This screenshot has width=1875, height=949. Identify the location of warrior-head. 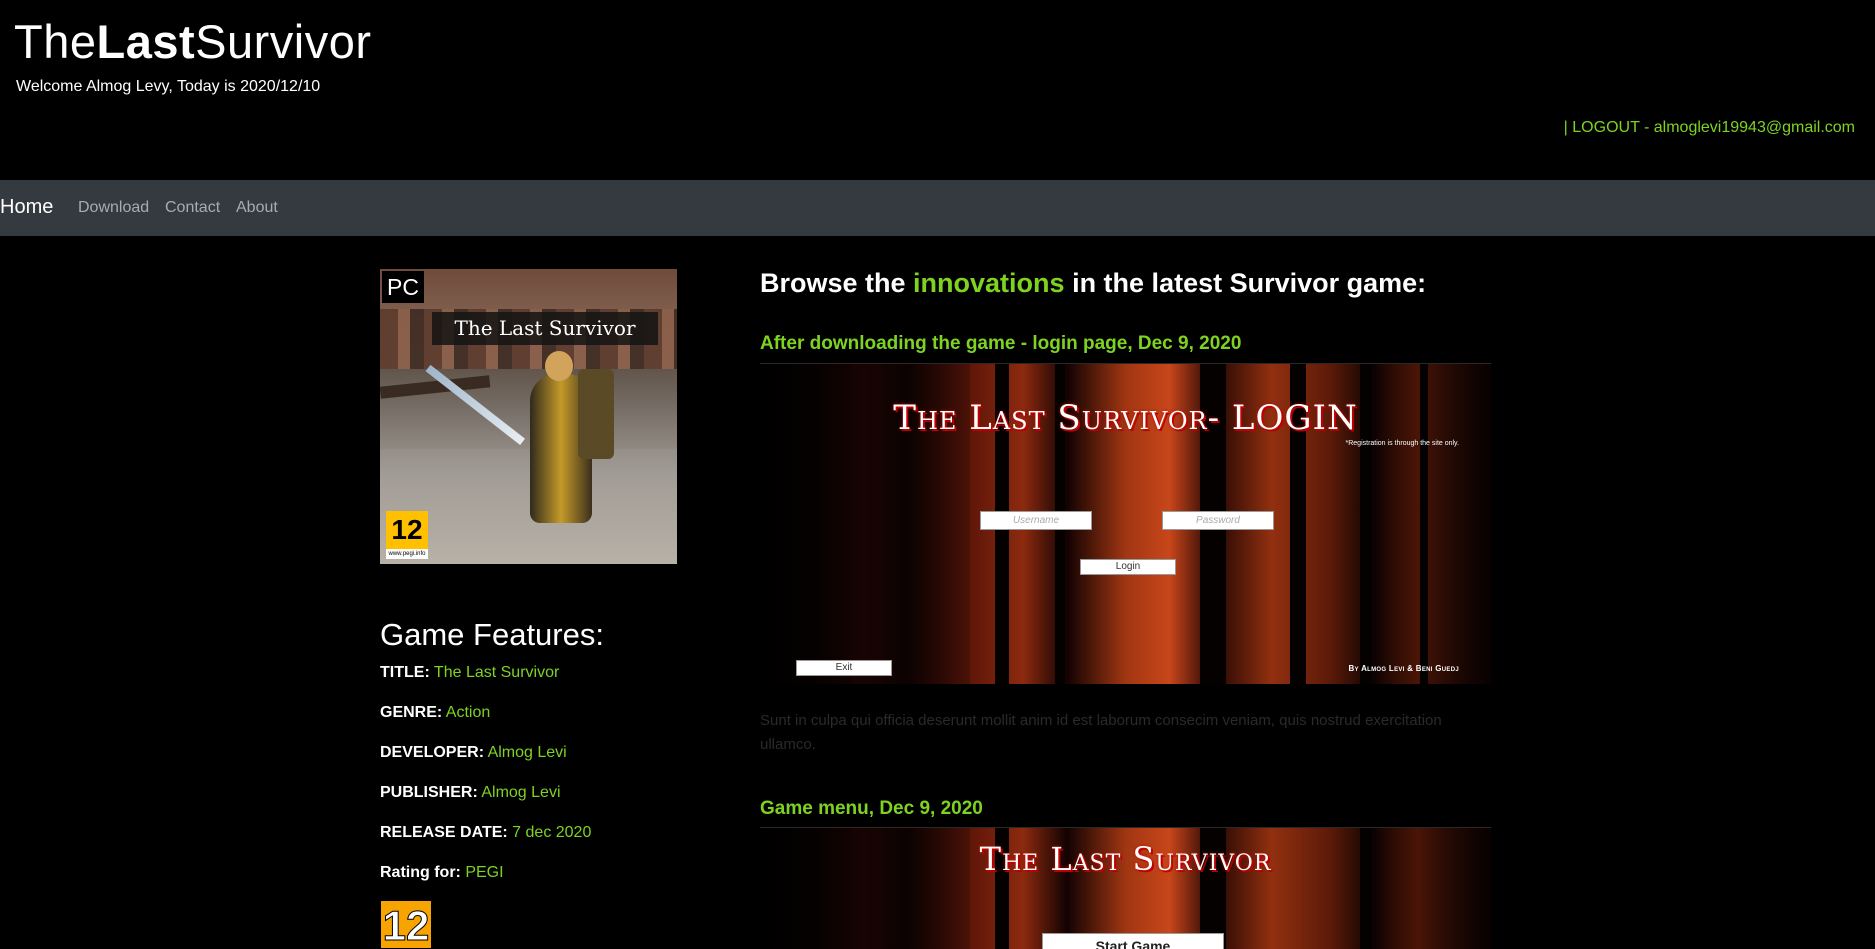
(559, 366).